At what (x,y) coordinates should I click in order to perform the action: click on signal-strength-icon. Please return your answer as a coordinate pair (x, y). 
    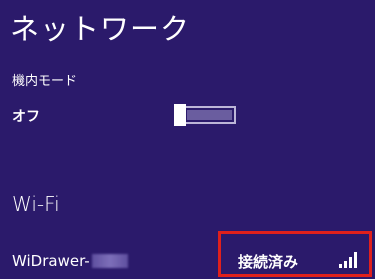
    Looking at the image, I should click on (349, 260).